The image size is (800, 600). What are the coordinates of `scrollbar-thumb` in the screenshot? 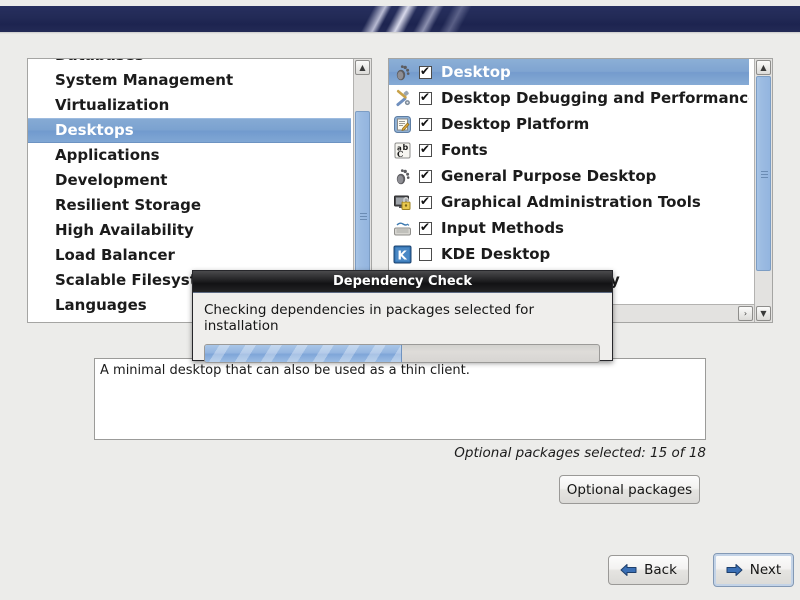 It's located at (763, 173).